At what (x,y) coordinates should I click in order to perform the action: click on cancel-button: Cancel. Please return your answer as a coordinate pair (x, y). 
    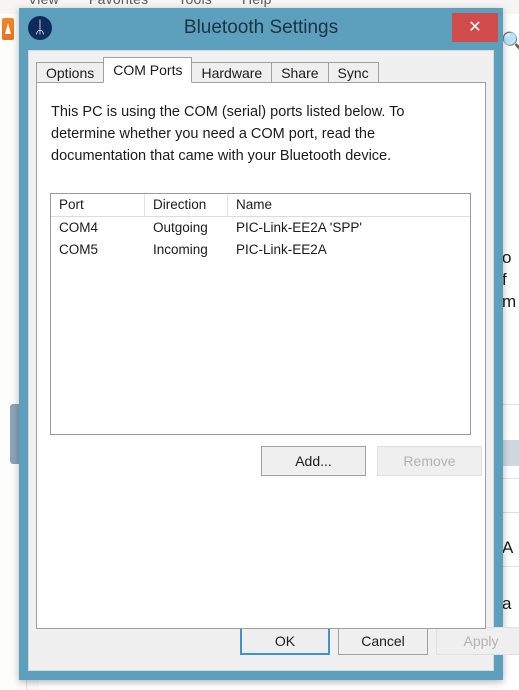
    Looking at the image, I should click on (383, 641).